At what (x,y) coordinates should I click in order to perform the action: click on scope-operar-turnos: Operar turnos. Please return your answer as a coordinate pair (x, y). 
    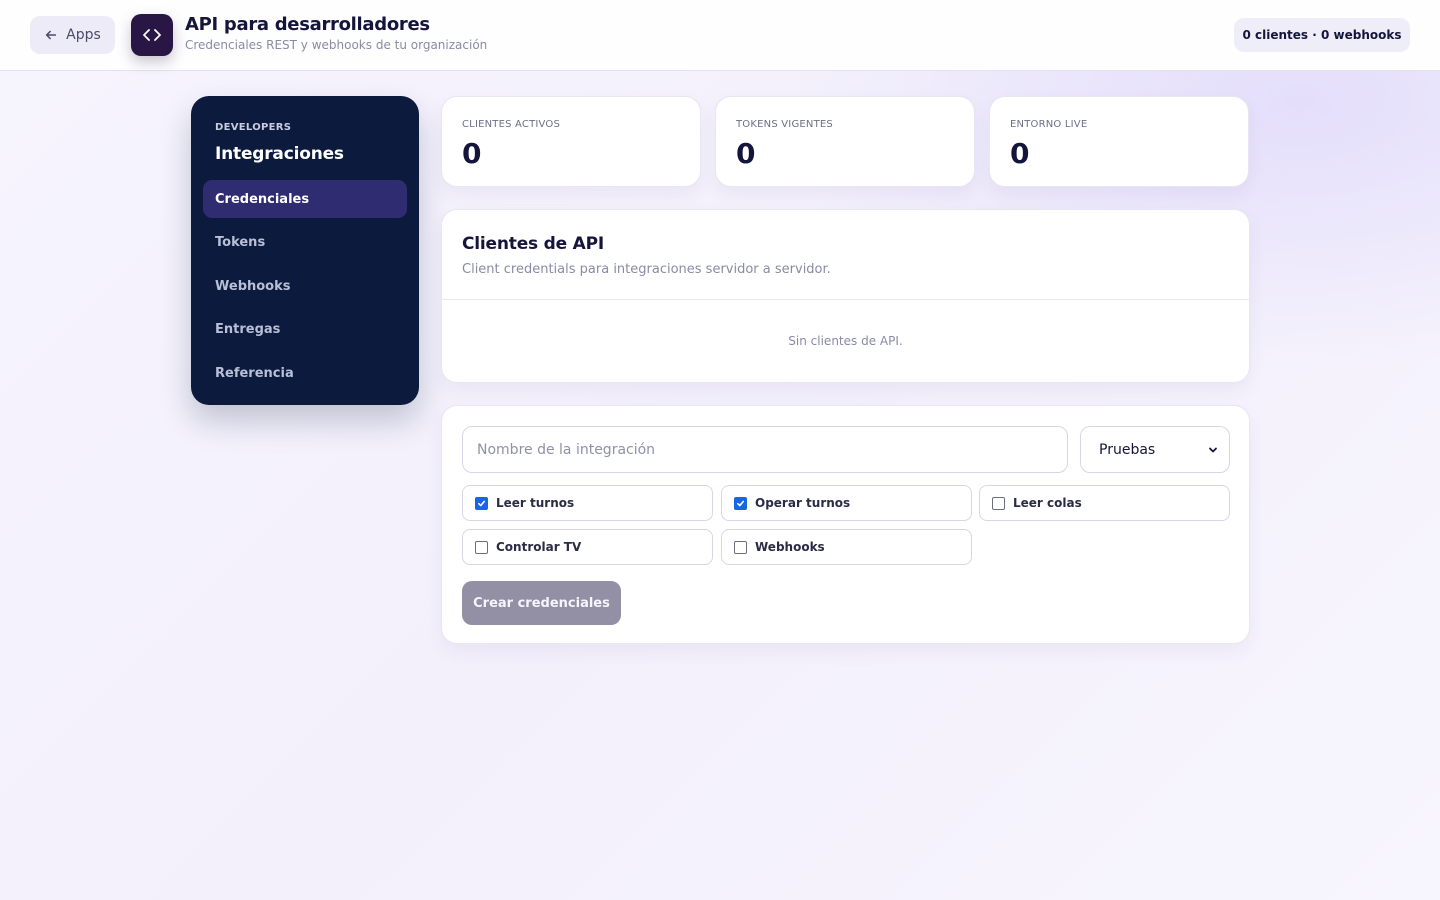
    Looking at the image, I should click on (846, 503).